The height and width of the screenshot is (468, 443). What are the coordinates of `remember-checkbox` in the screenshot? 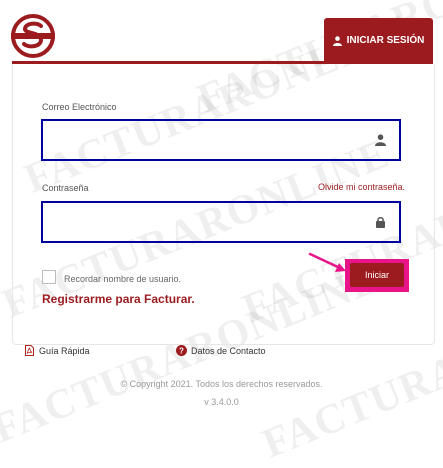 It's located at (49, 277).